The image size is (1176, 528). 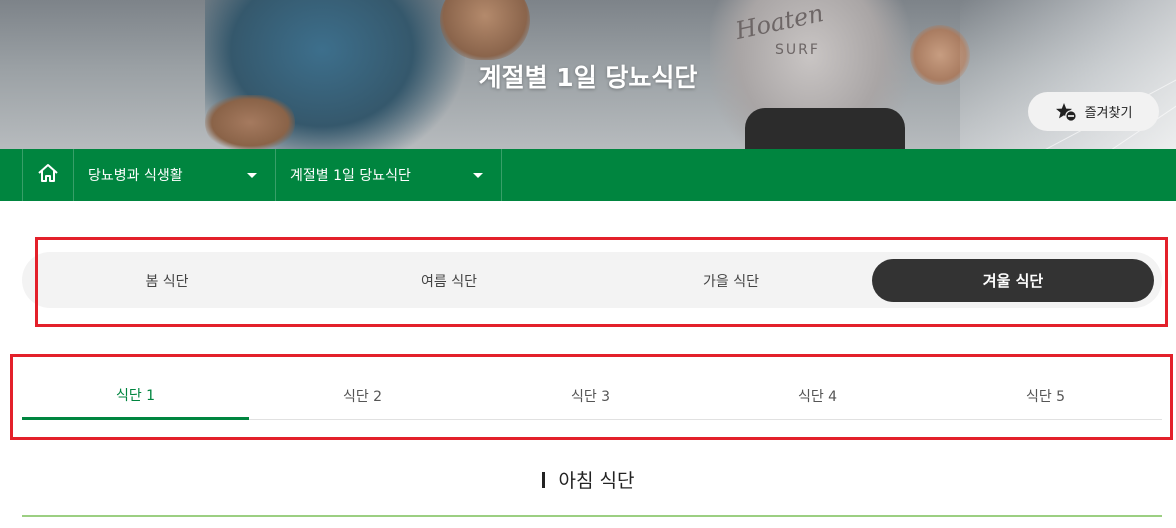 I want to click on tab-winter: 겨울 식단, so click(x=1013, y=280).